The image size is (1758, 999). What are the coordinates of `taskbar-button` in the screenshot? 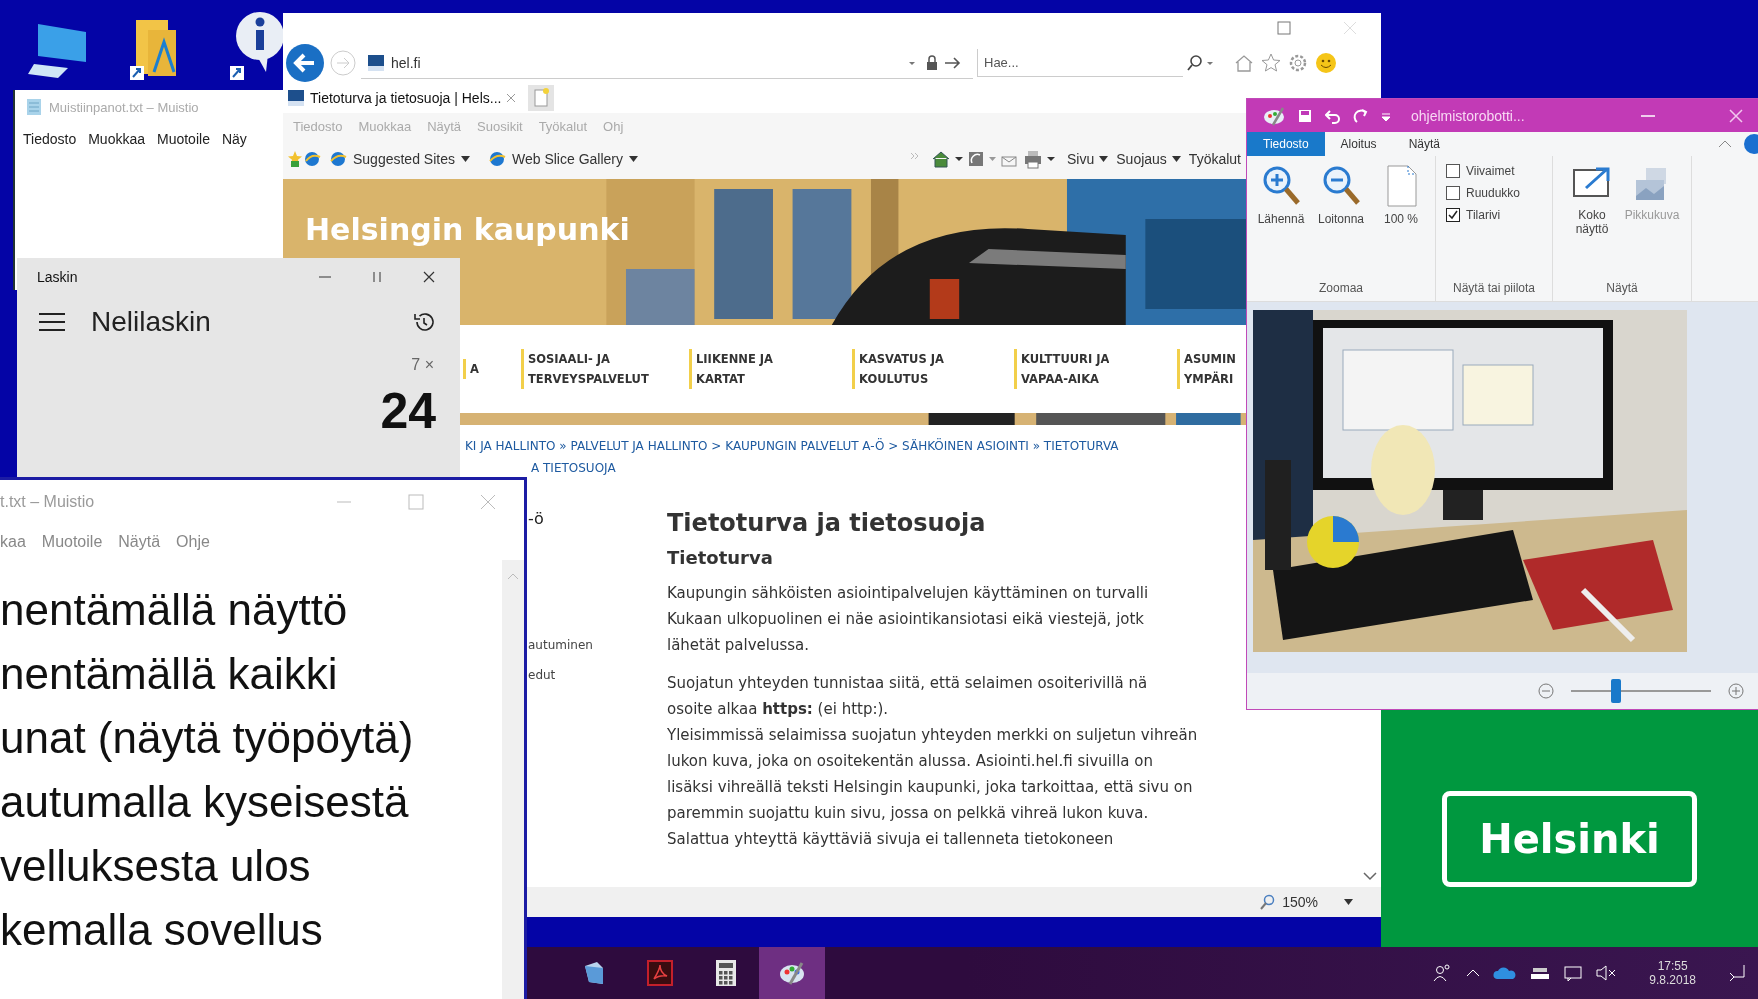 It's located at (792, 973).